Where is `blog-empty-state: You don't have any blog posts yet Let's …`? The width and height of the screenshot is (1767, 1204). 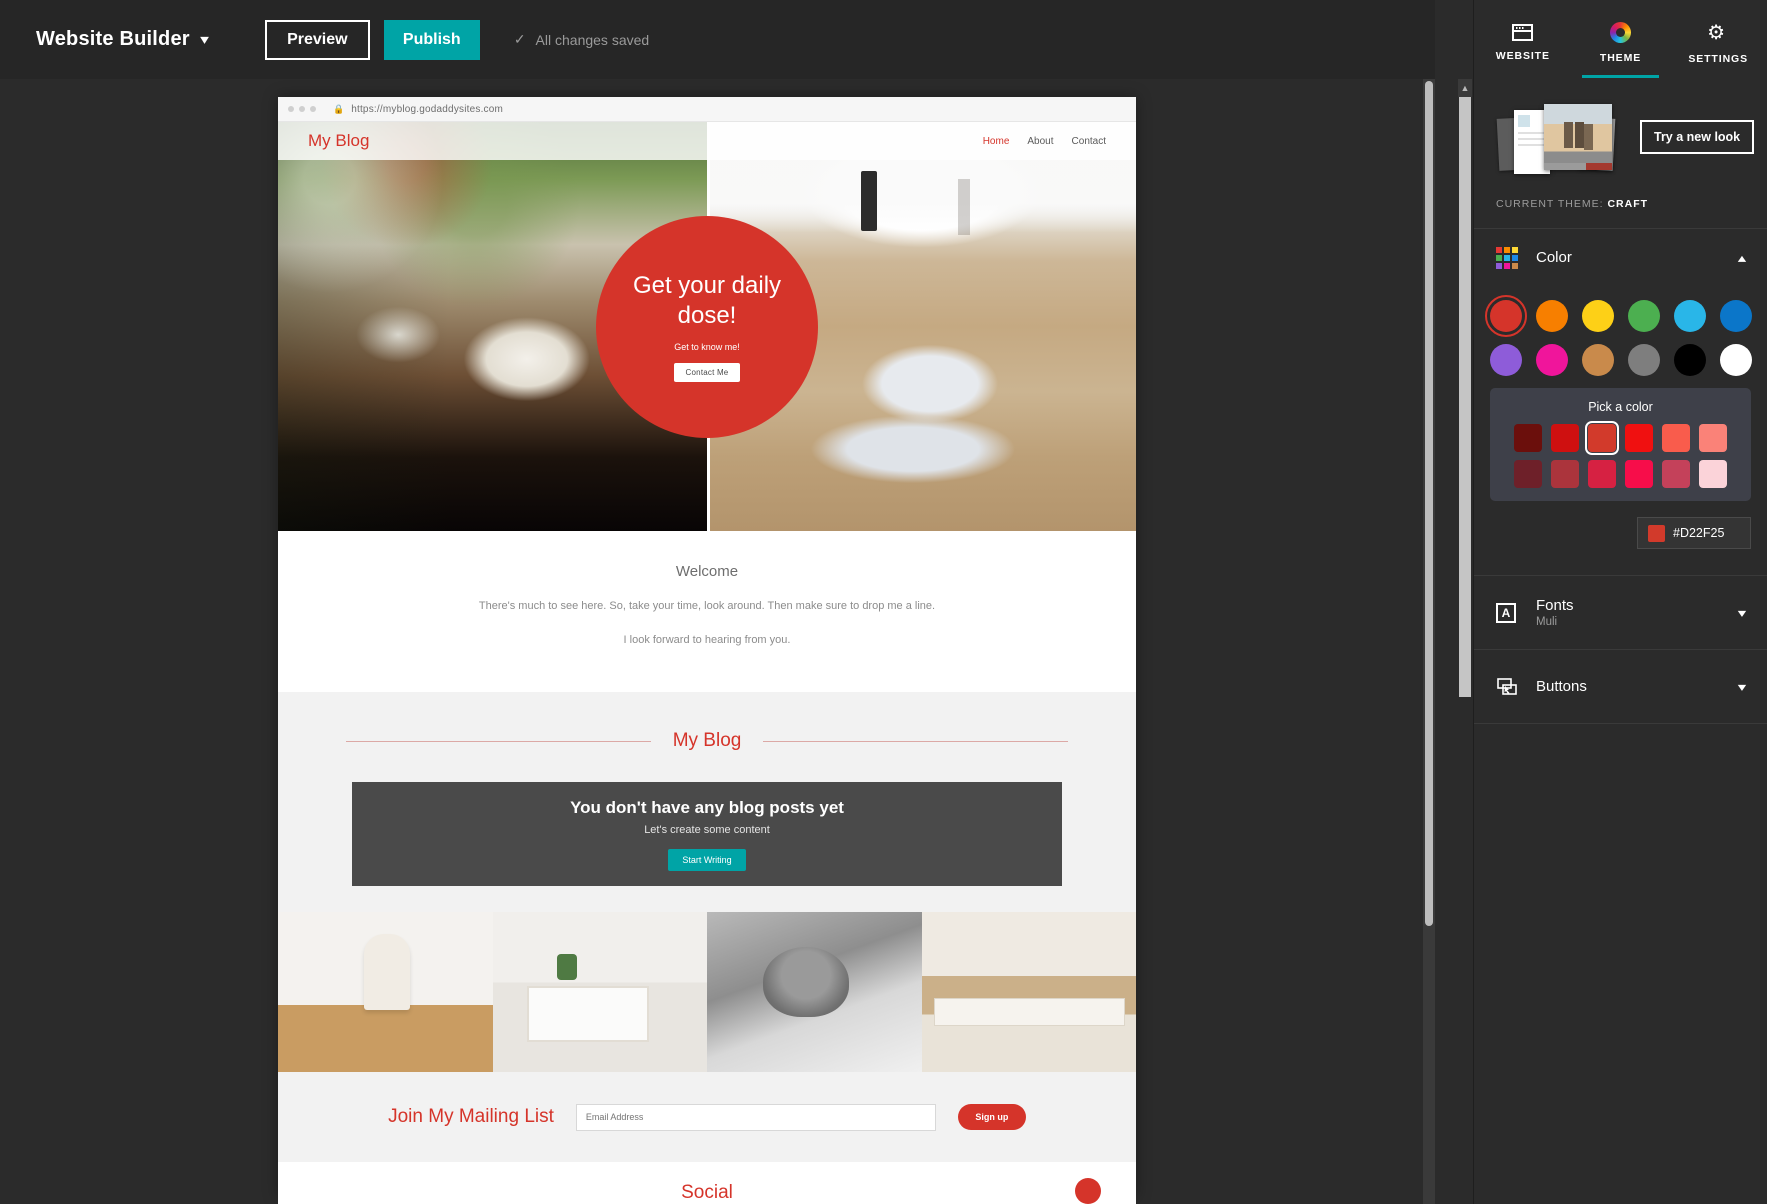
blog-empty-state: You don't have any blog posts yet Let's … is located at coordinates (707, 834).